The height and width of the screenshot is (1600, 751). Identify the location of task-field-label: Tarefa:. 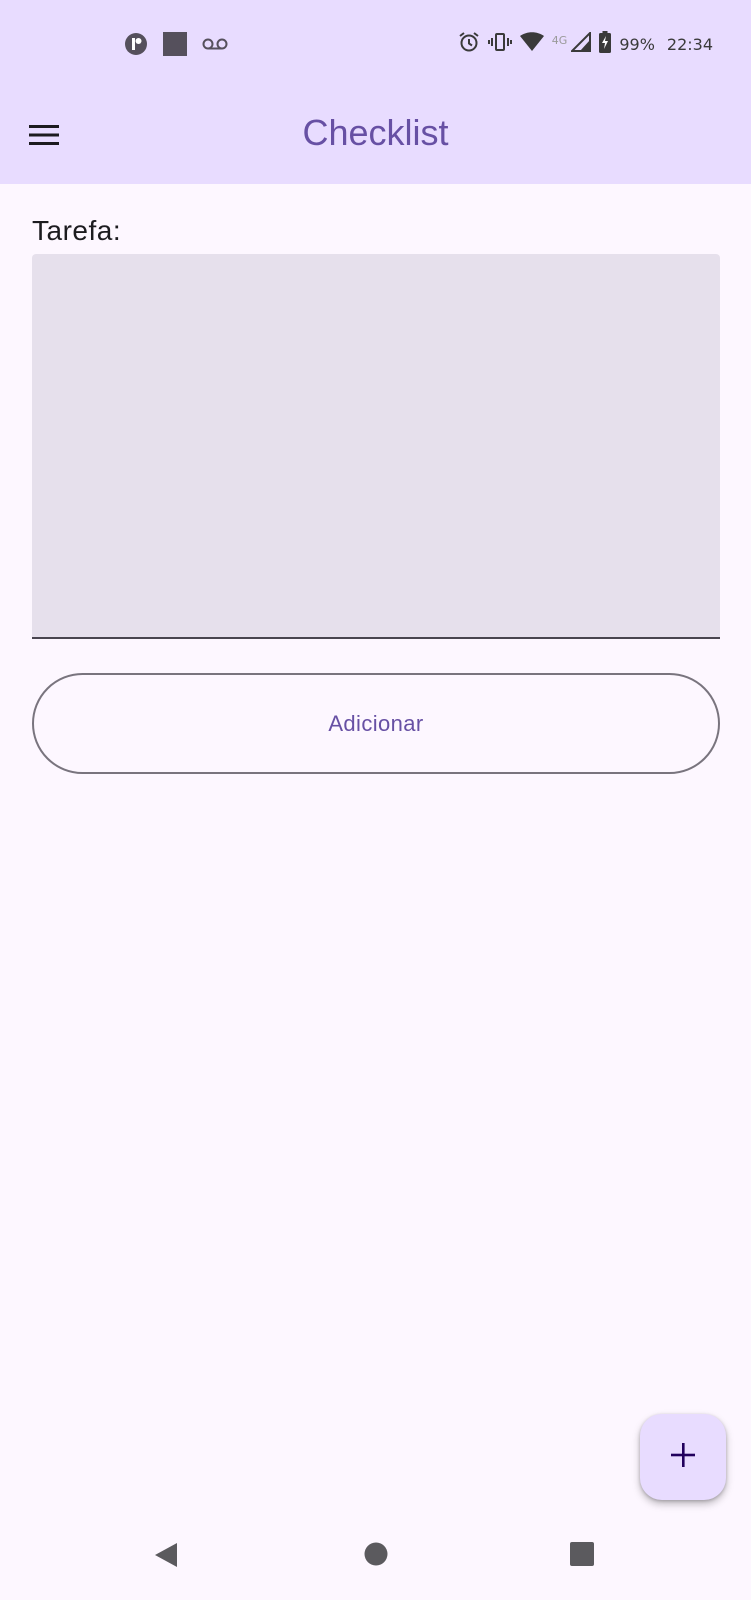
(77, 230).